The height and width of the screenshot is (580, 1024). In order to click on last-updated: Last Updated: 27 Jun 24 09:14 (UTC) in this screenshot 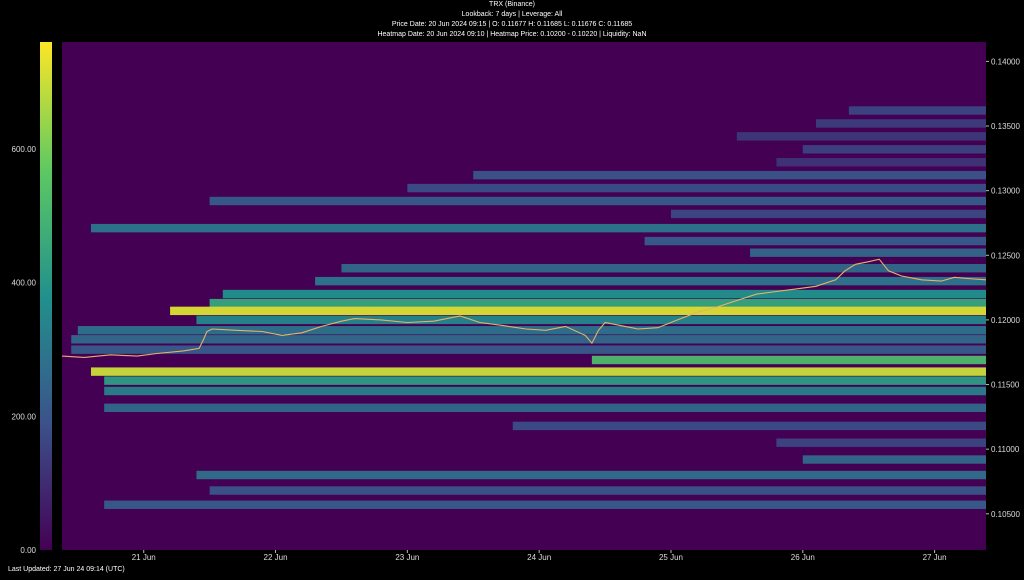, I will do `click(66, 569)`.